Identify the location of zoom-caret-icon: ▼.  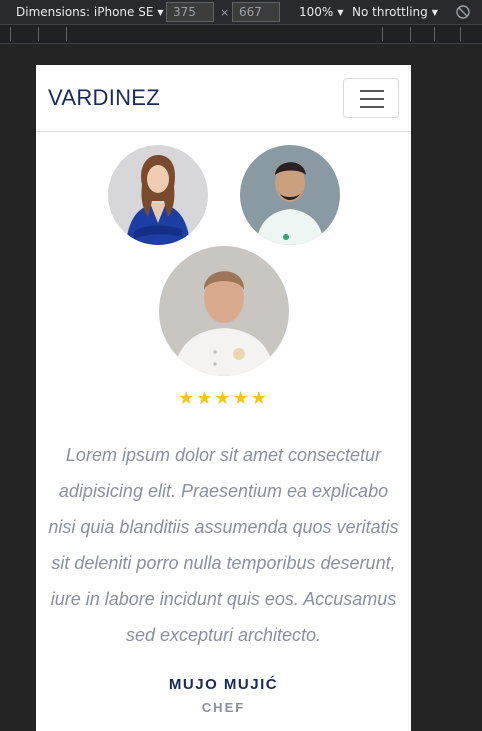
(340, 12).